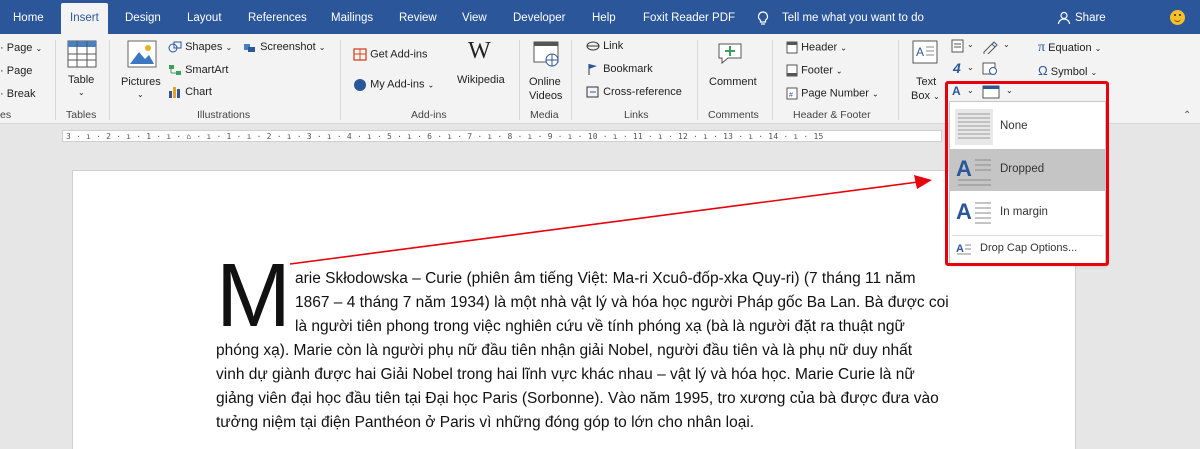  Describe the element at coordinates (249, 48) in the screenshot. I see `screenshot-icon` at that location.